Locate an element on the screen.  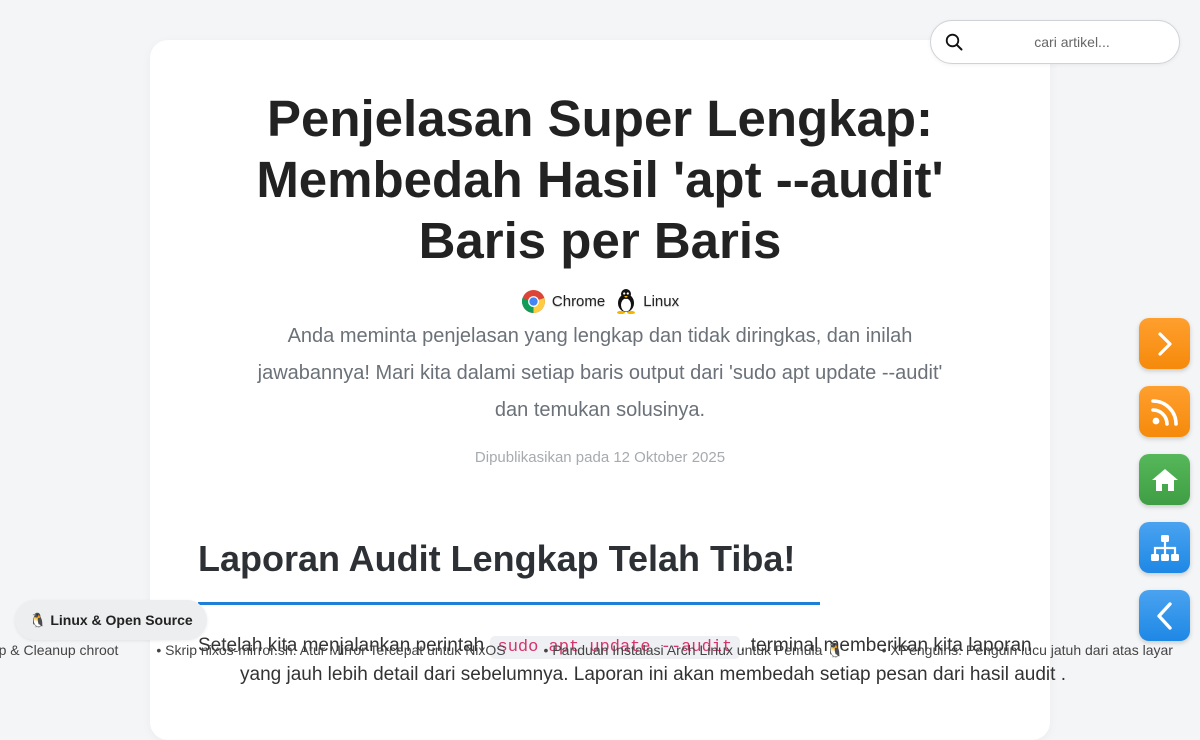
tag-label: Chrome is located at coordinates (578, 301).